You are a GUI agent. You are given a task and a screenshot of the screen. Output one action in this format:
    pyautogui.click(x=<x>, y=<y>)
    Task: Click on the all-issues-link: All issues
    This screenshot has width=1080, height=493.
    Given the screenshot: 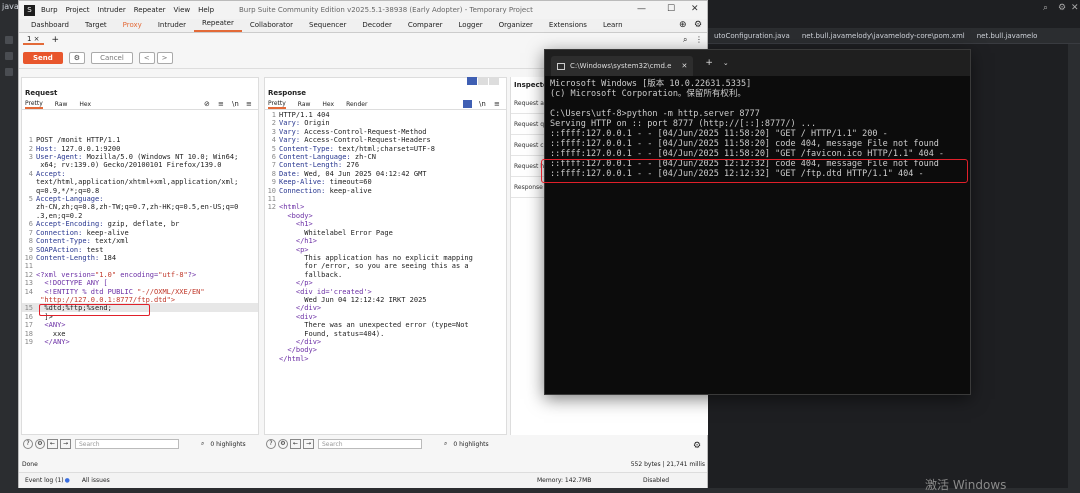 What is the action you would take?
    pyautogui.click(x=96, y=480)
    